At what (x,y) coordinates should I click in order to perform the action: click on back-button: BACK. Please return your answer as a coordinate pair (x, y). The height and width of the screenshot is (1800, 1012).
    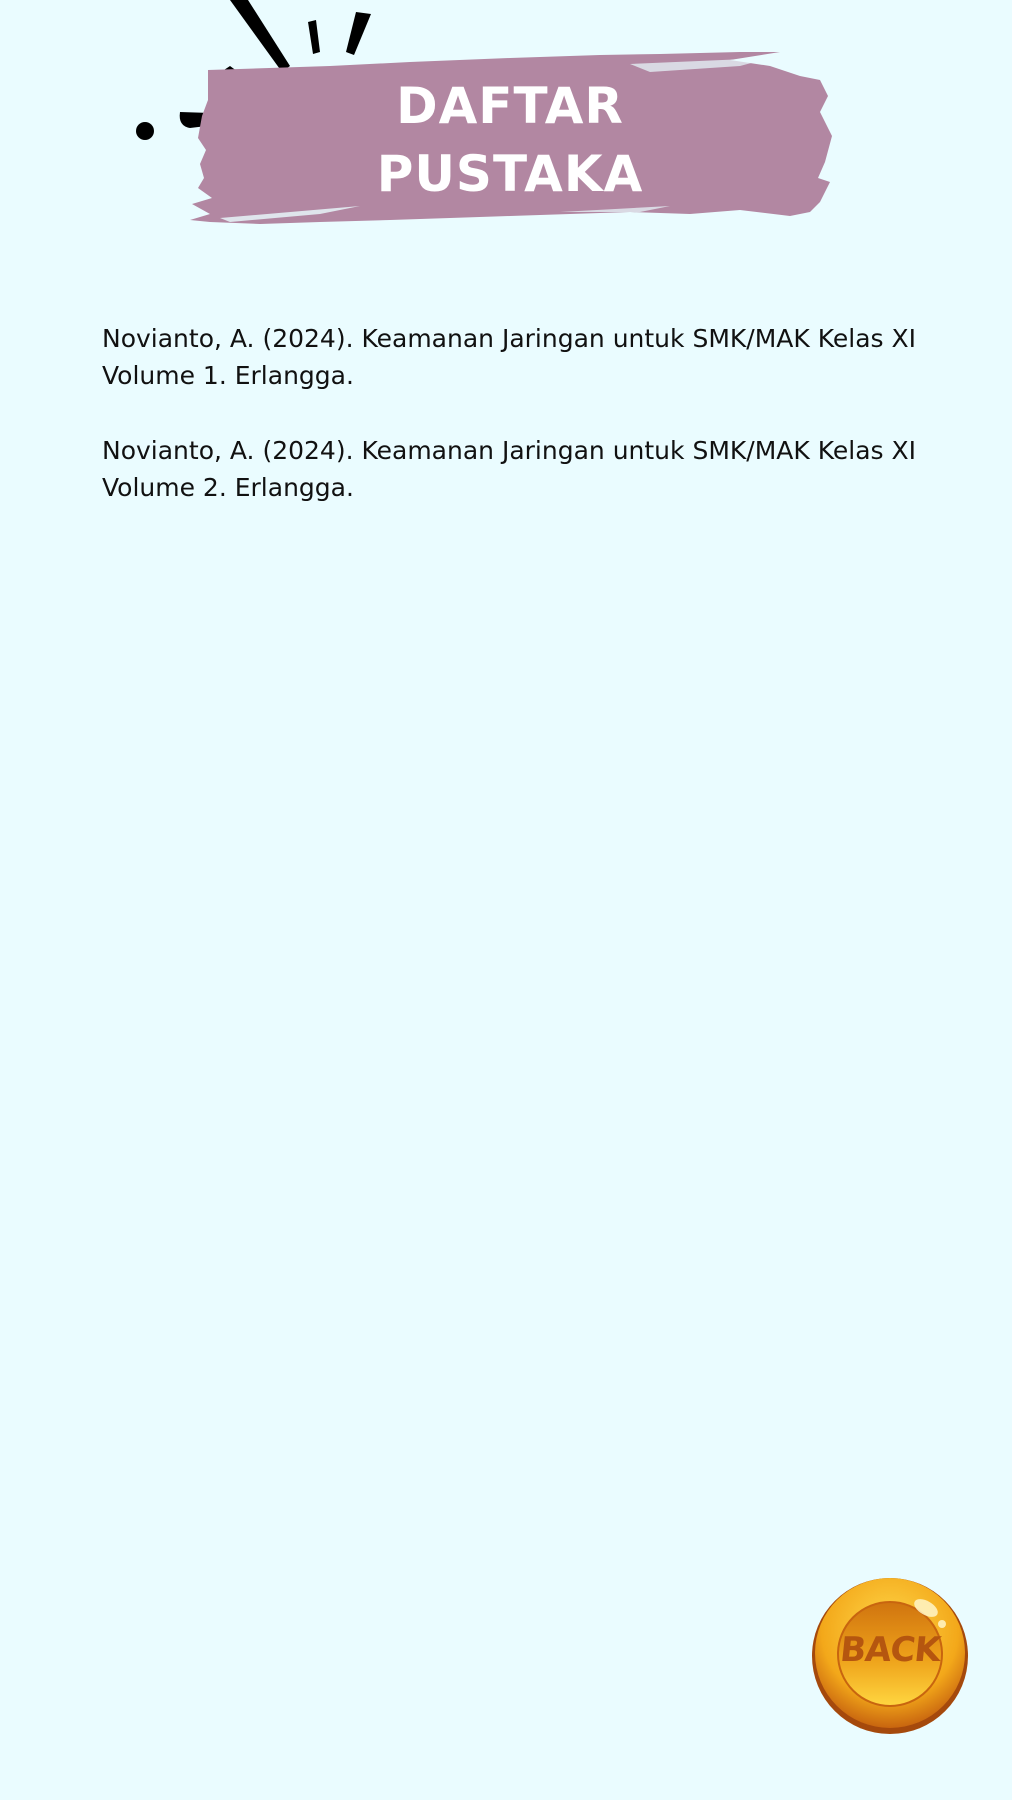
    Looking at the image, I should click on (890, 1655).